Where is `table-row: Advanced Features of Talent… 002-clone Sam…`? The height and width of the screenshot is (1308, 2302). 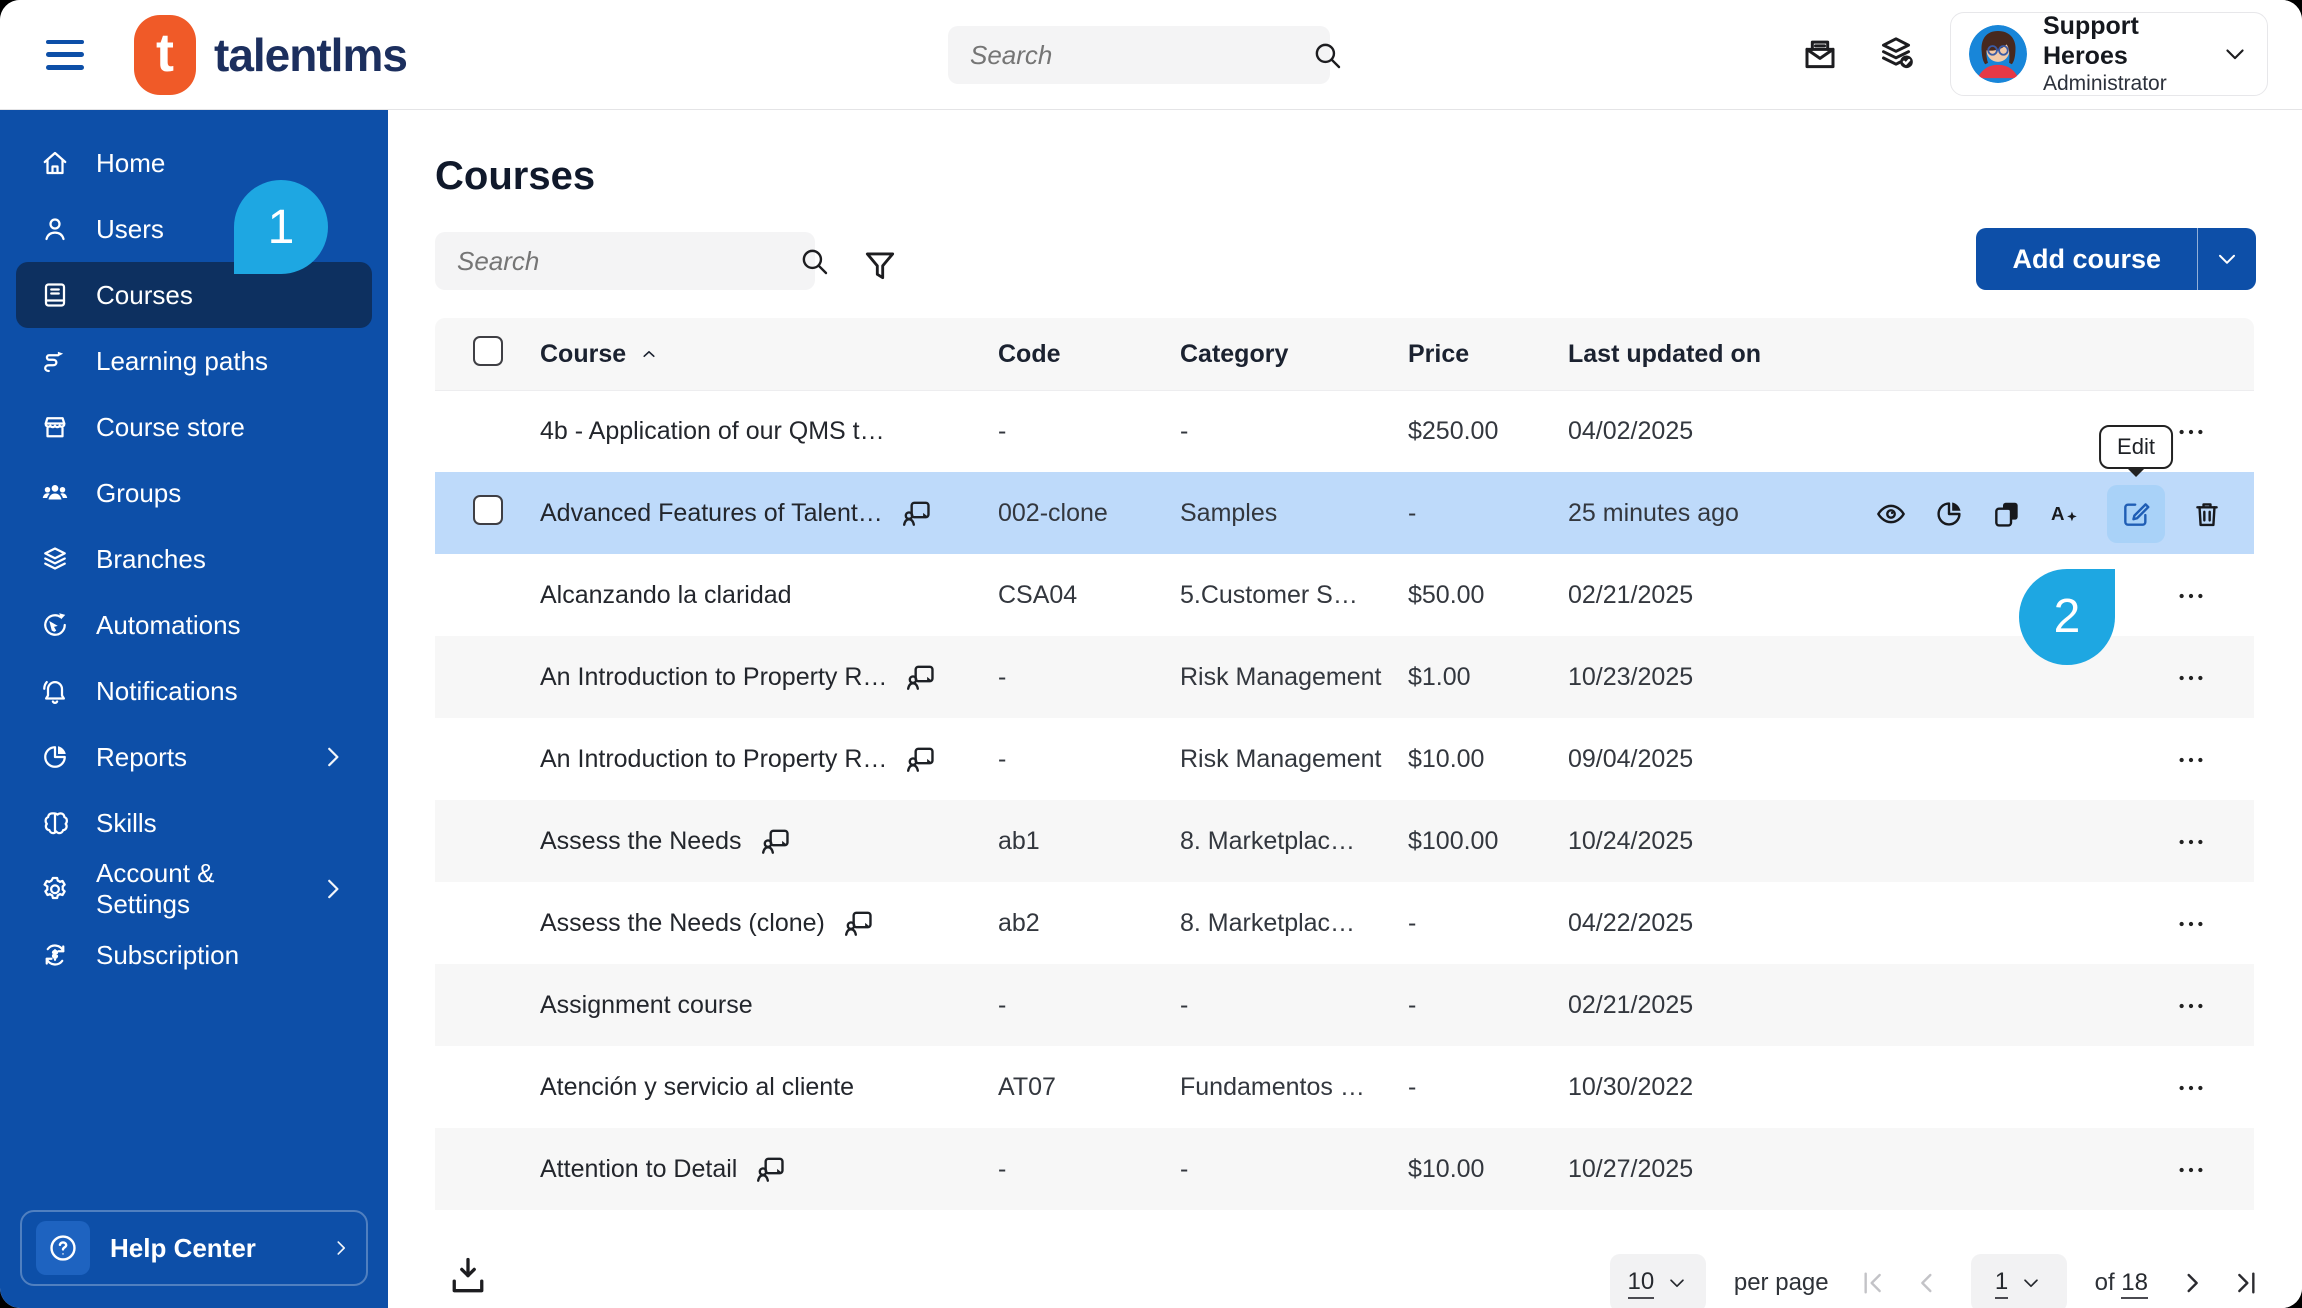 table-row: Advanced Features of Talent… 002-clone Sam… is located at coordinates (1344, 544).